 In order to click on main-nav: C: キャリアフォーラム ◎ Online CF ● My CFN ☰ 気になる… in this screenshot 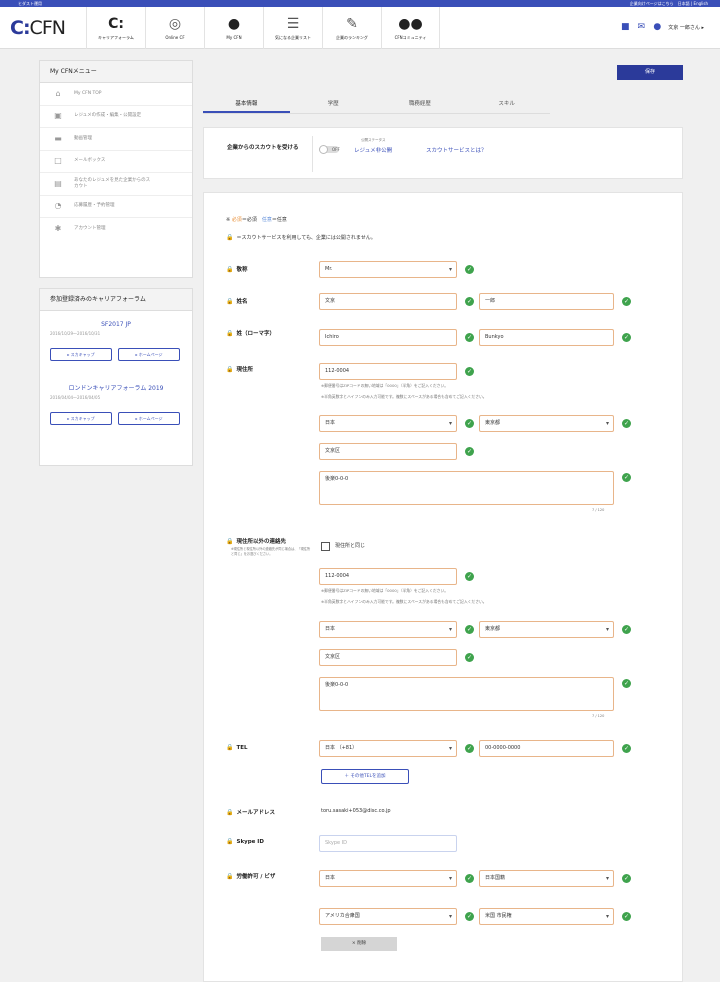, I will do `click(263, 28)`.